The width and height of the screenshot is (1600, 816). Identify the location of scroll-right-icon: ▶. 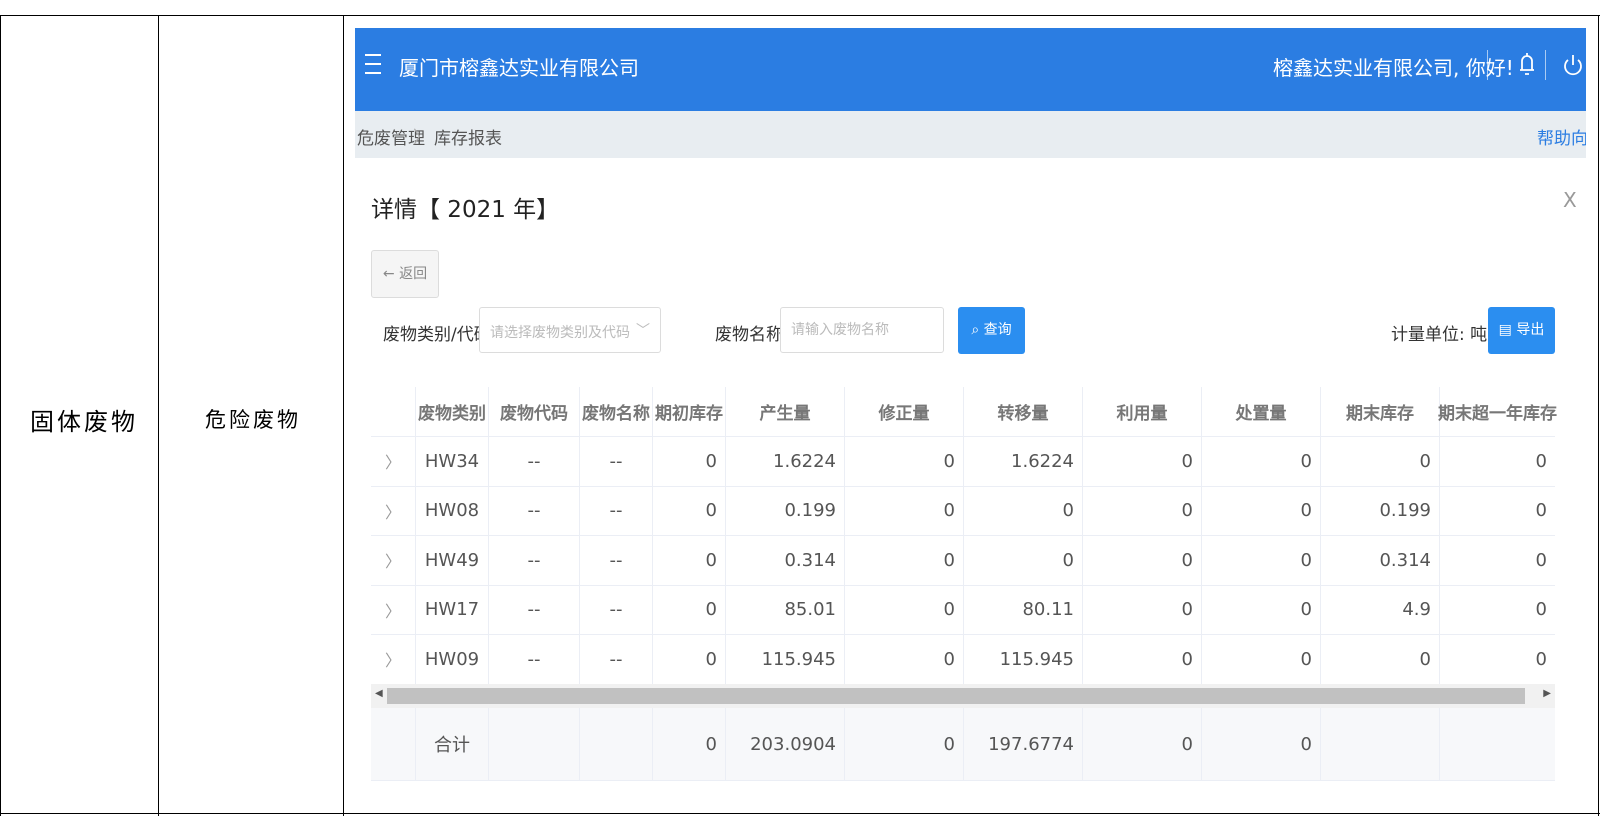
(1547, 693).